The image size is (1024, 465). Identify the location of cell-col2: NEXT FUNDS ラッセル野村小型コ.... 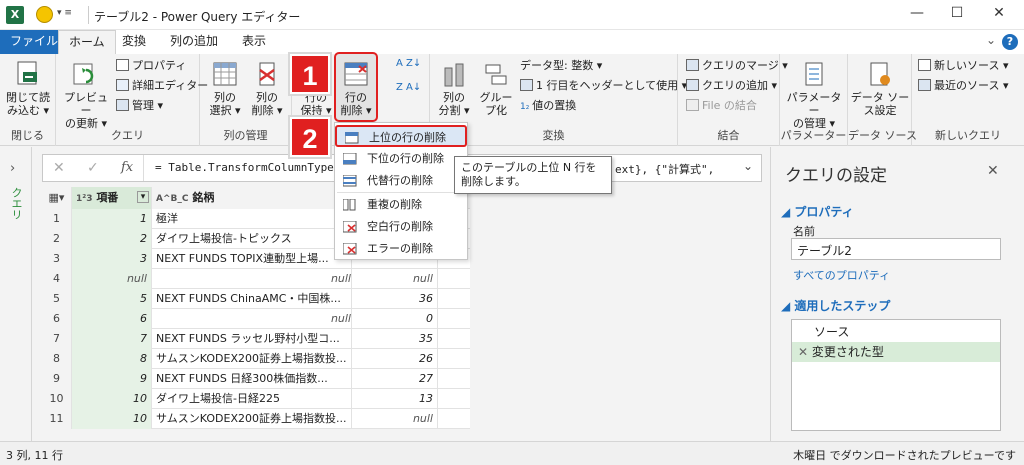
(252, 339).